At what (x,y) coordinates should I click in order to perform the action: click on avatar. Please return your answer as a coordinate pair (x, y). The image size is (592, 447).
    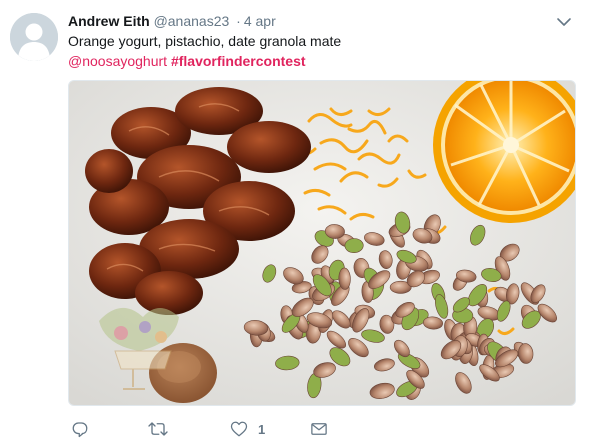
    Looking at the image, I should click on (34, 37).